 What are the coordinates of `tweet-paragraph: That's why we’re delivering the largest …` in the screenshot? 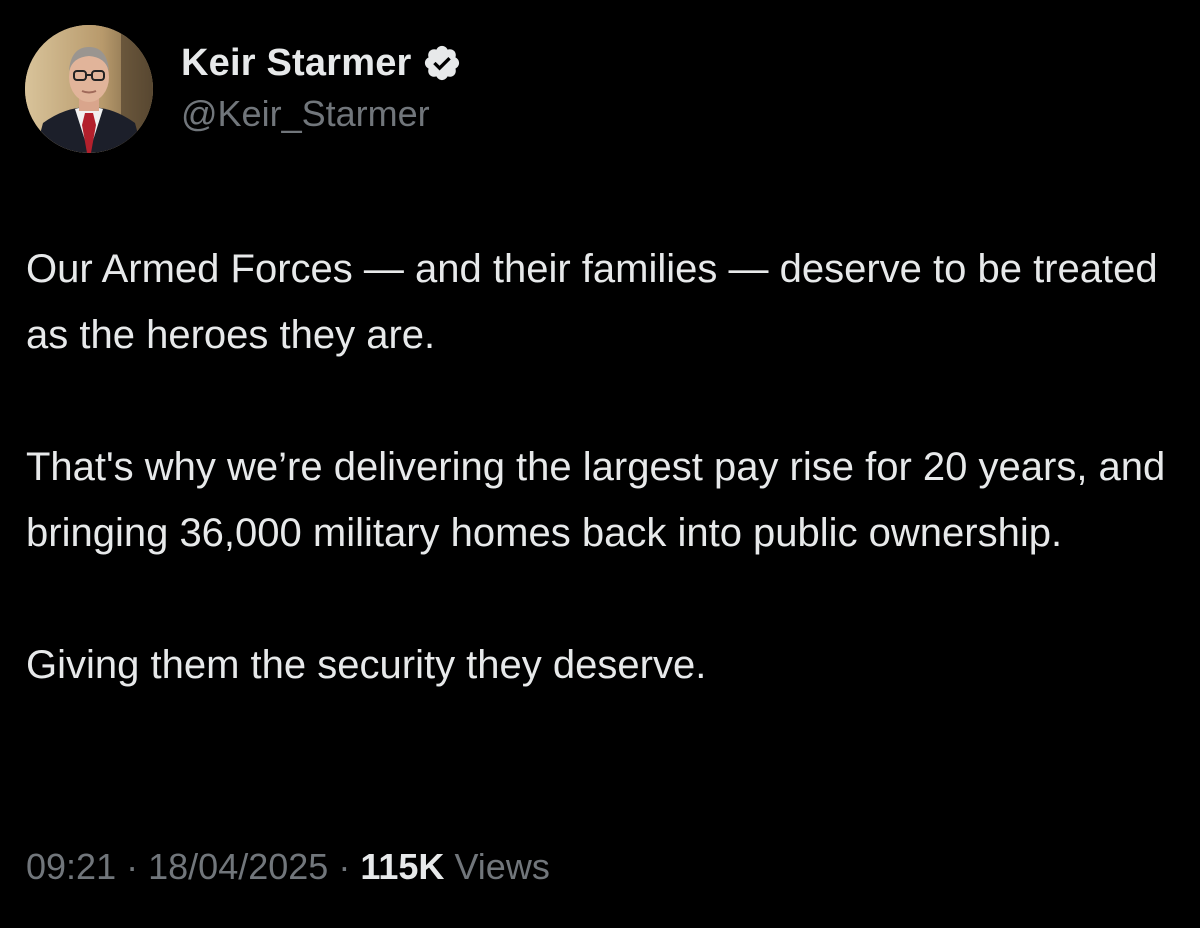 It's located at (596, 500).